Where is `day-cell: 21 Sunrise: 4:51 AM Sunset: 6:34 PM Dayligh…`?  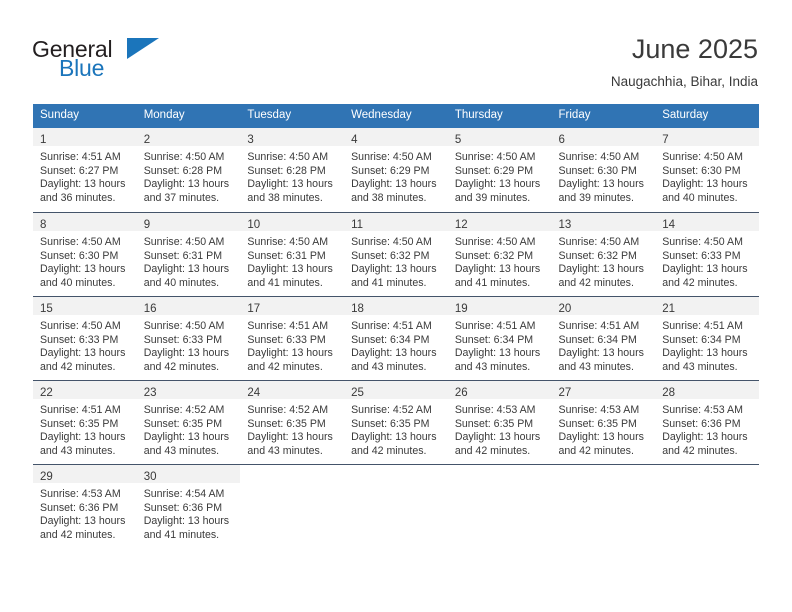
day-cell: 21 Sunrise: 4:51 AM Sunset: 6:34 PM Dayligh… is located at coordinates (707, 338).